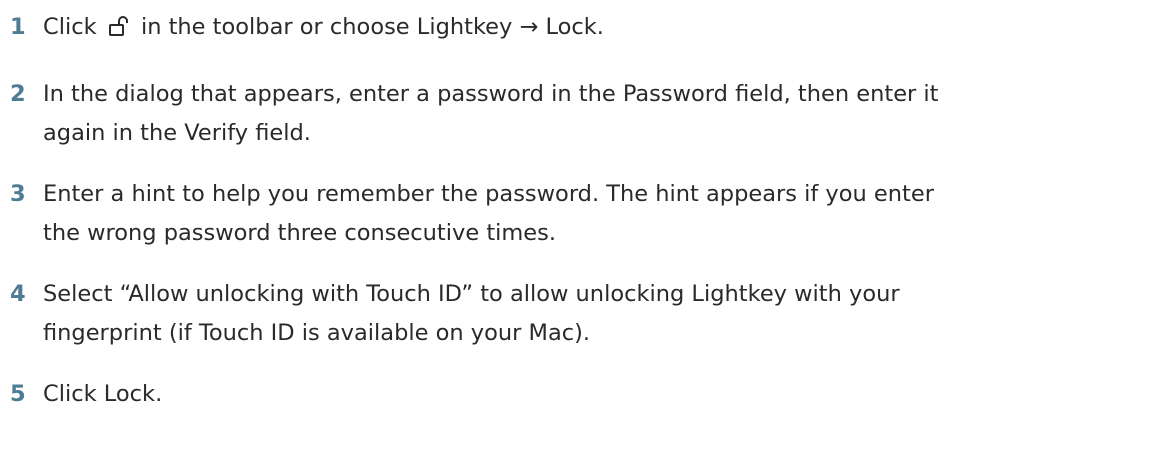 The height and width of the screenshot is (449, 1174). I want to click on step-number: 2, so click(18, 94).